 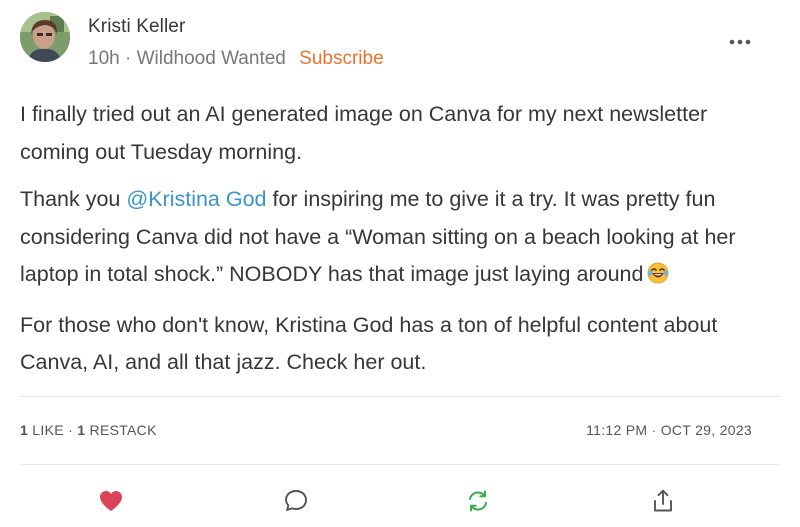 I want to click on share-button, so click(x=663, y=501).